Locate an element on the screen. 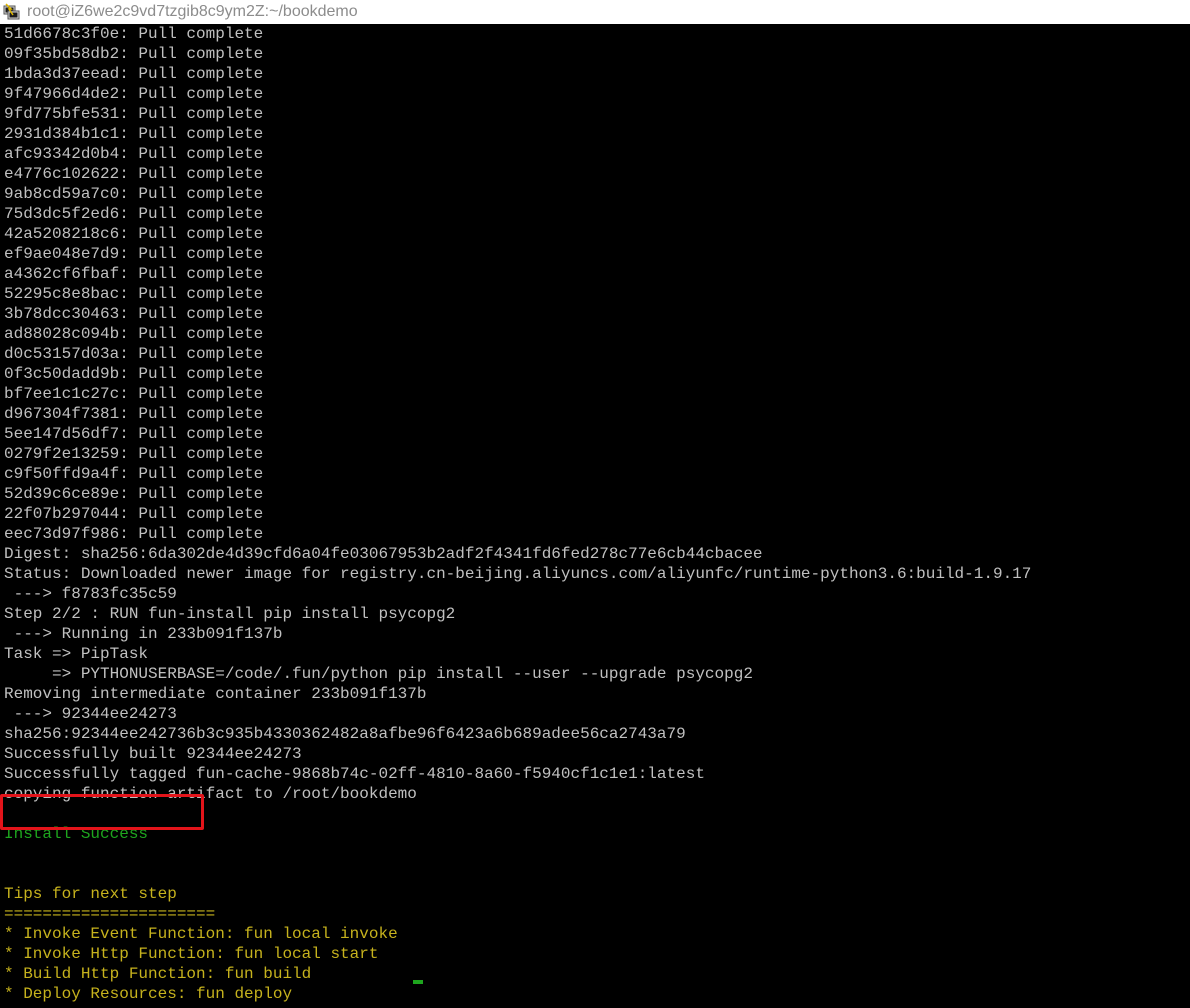 The image size is (1190, 1008). putty-terminal-icon is located at coordinates (12, 12).